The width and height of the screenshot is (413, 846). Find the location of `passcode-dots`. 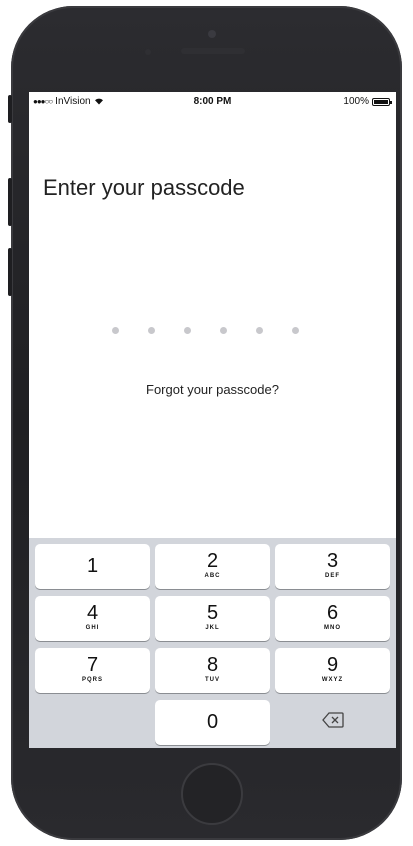

passcode-dots is located at coordinates (205, 330).